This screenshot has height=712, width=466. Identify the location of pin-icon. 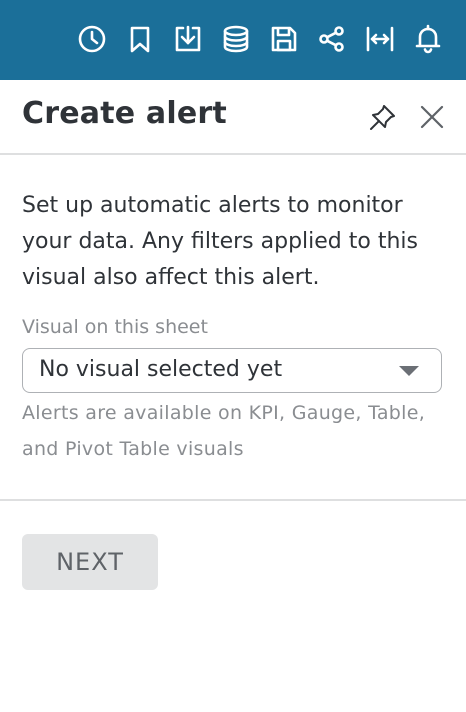
(383, 117).